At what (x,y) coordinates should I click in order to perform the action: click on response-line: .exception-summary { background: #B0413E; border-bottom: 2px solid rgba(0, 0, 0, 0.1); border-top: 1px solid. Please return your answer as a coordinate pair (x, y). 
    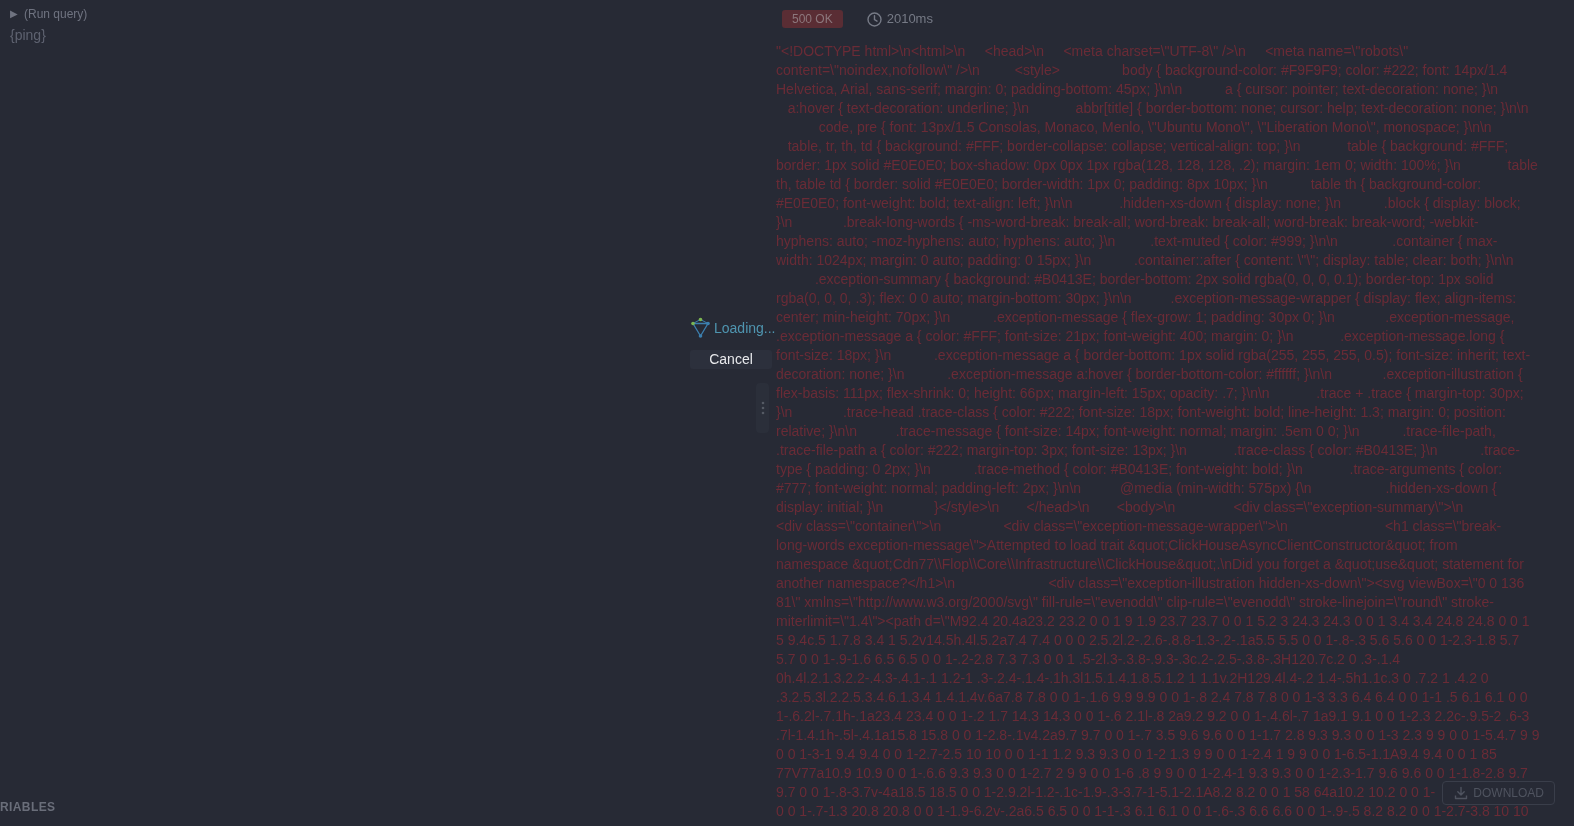
    Looking at the image, I should click on (1153, 279).